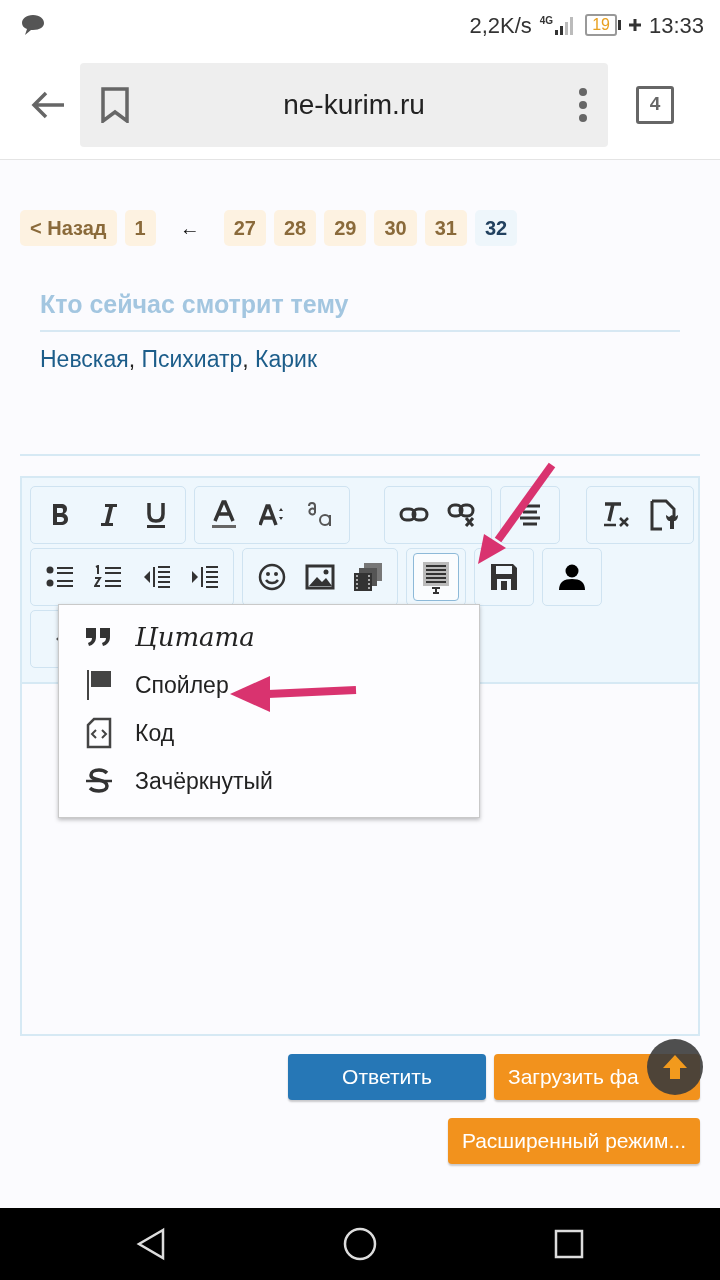 The height and width of the screenshot is (1280, 720). I want to click on save-icon, so click(504, 577).